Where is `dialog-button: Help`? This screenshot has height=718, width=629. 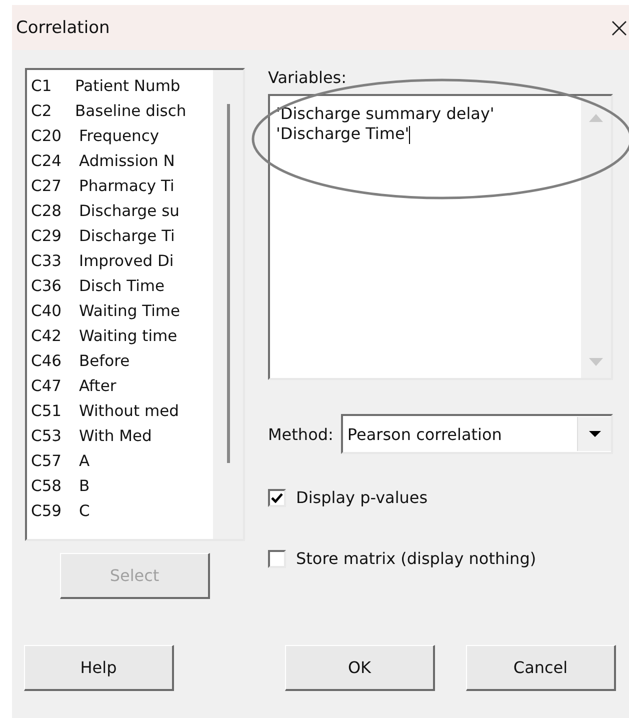 dialog-button: Help is located at coordinates (99, 668).